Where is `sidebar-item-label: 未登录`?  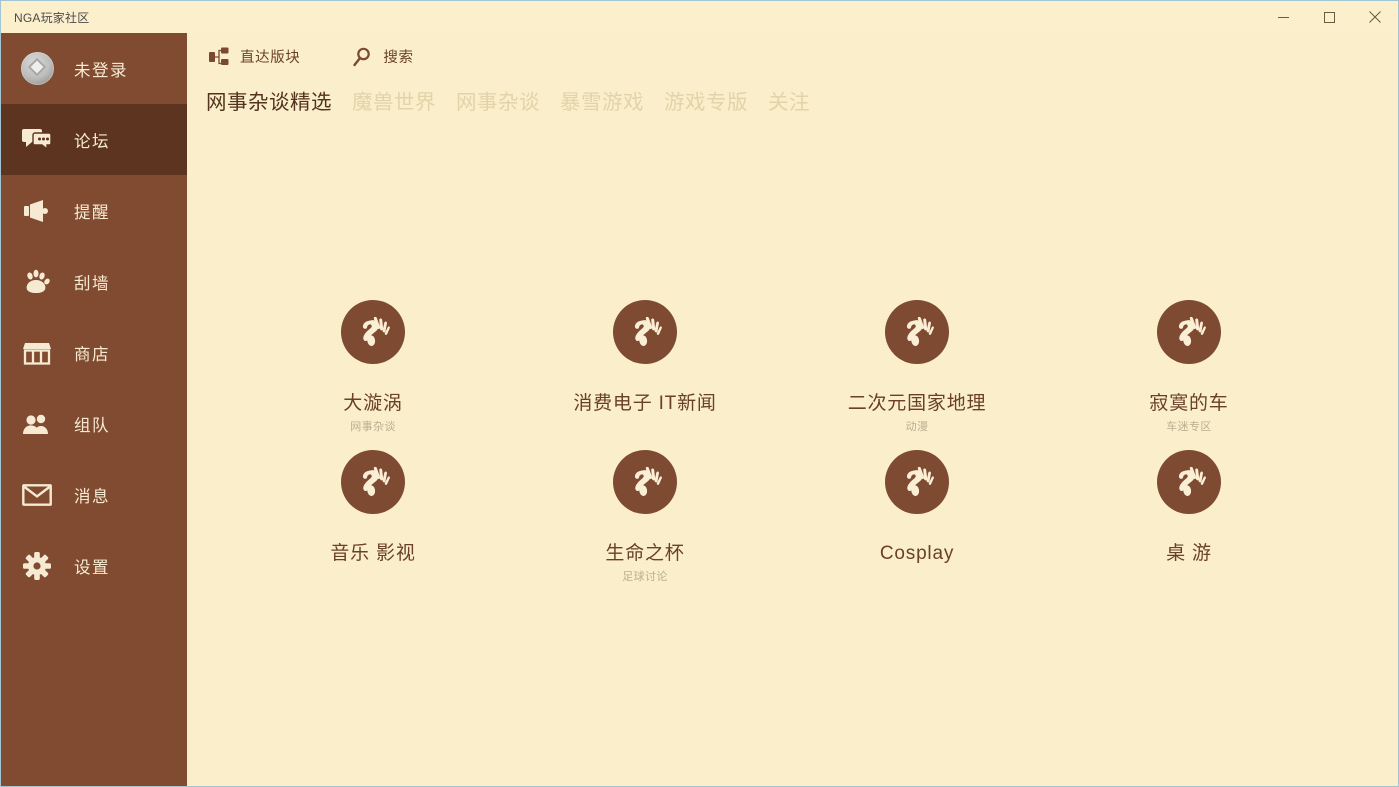
sidebar-item-label: 未登录 is located at coordinates (101, 70).